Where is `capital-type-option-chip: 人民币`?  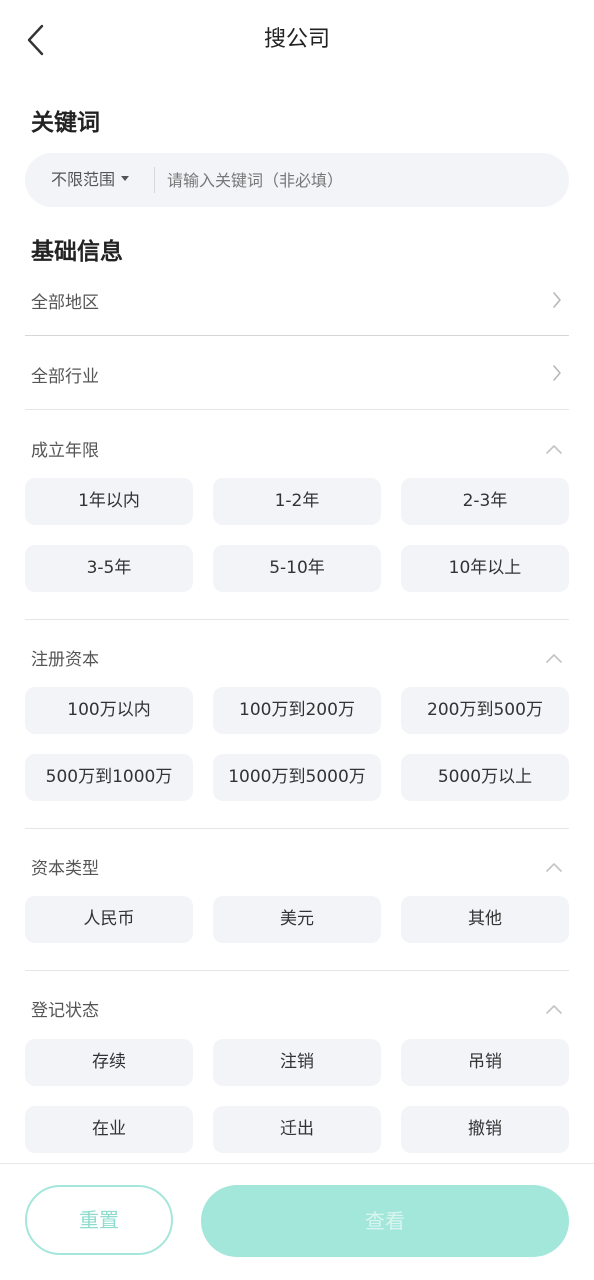 capital-type-option-chip: 人民币 is located at coordinates (109, 919).